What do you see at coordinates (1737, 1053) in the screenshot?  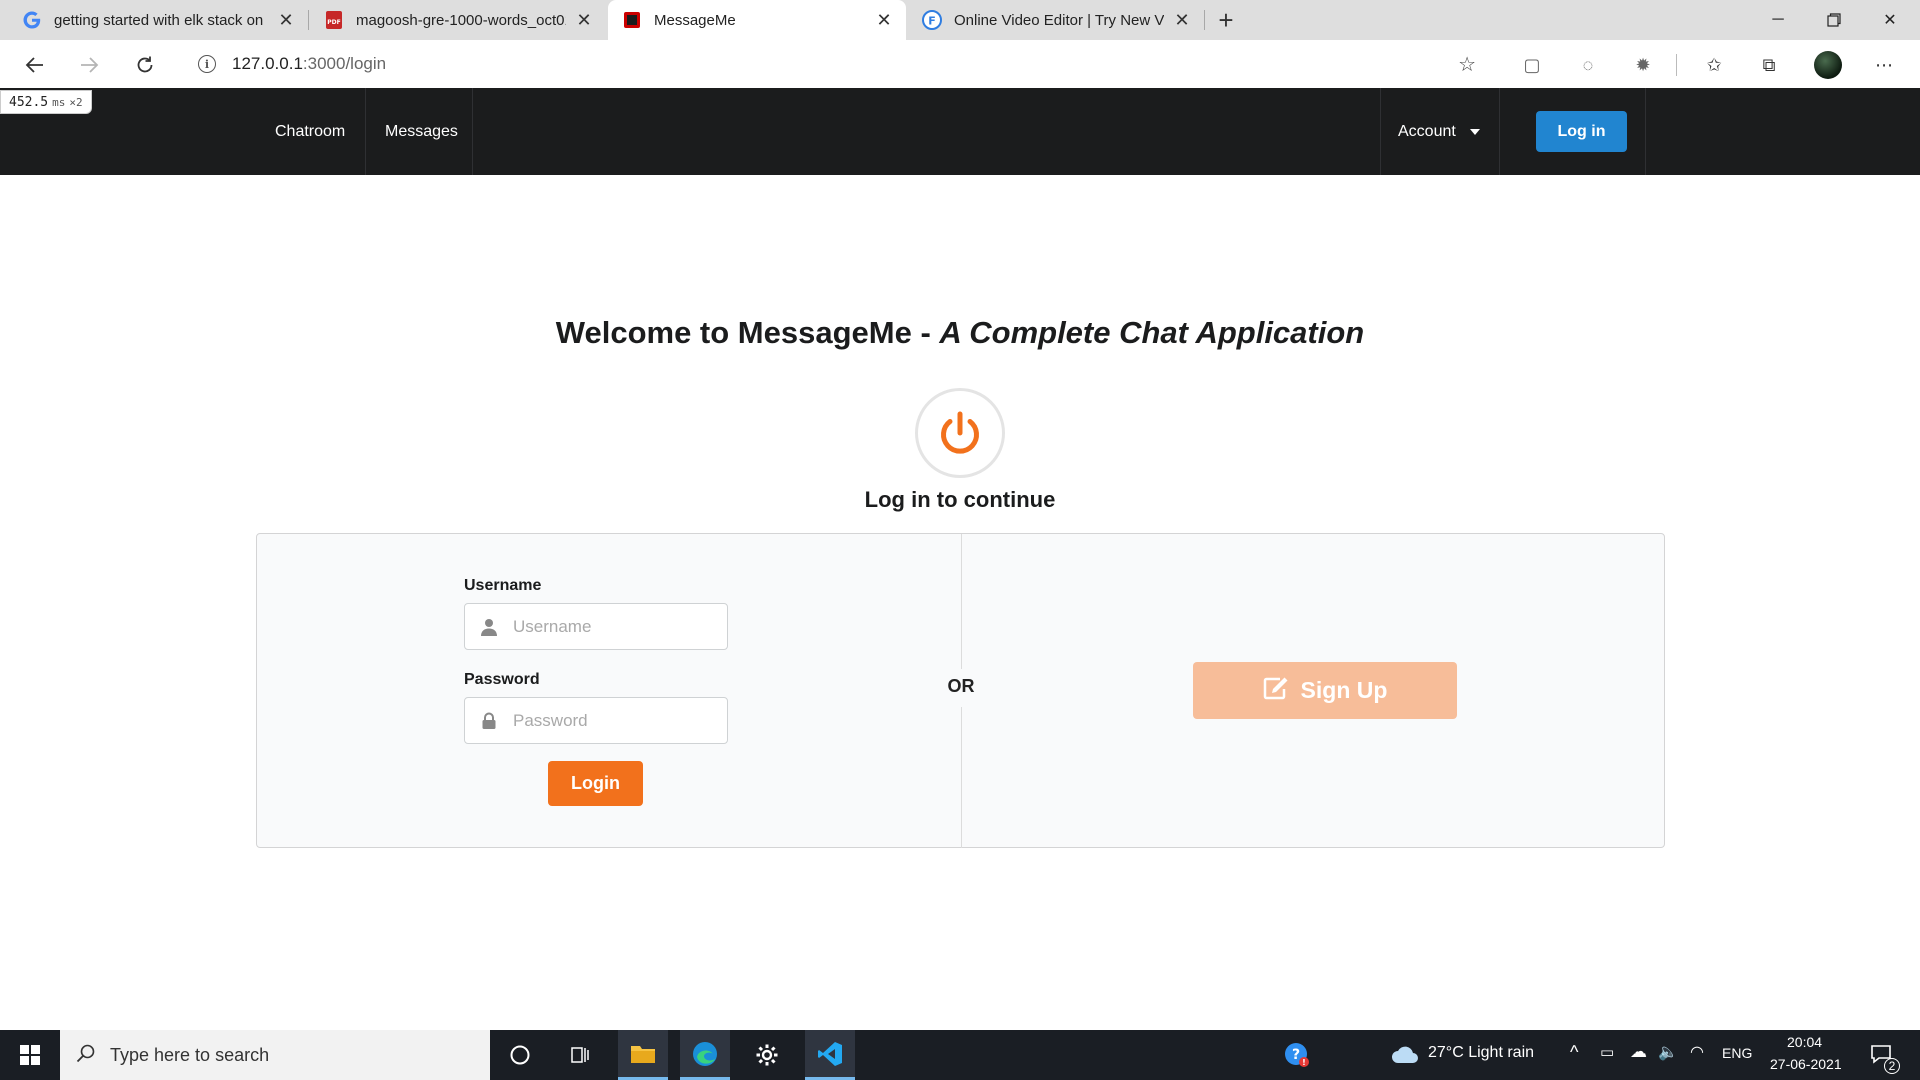 I see `language-indicator: ENG` at bounding box center [1737, 1053].